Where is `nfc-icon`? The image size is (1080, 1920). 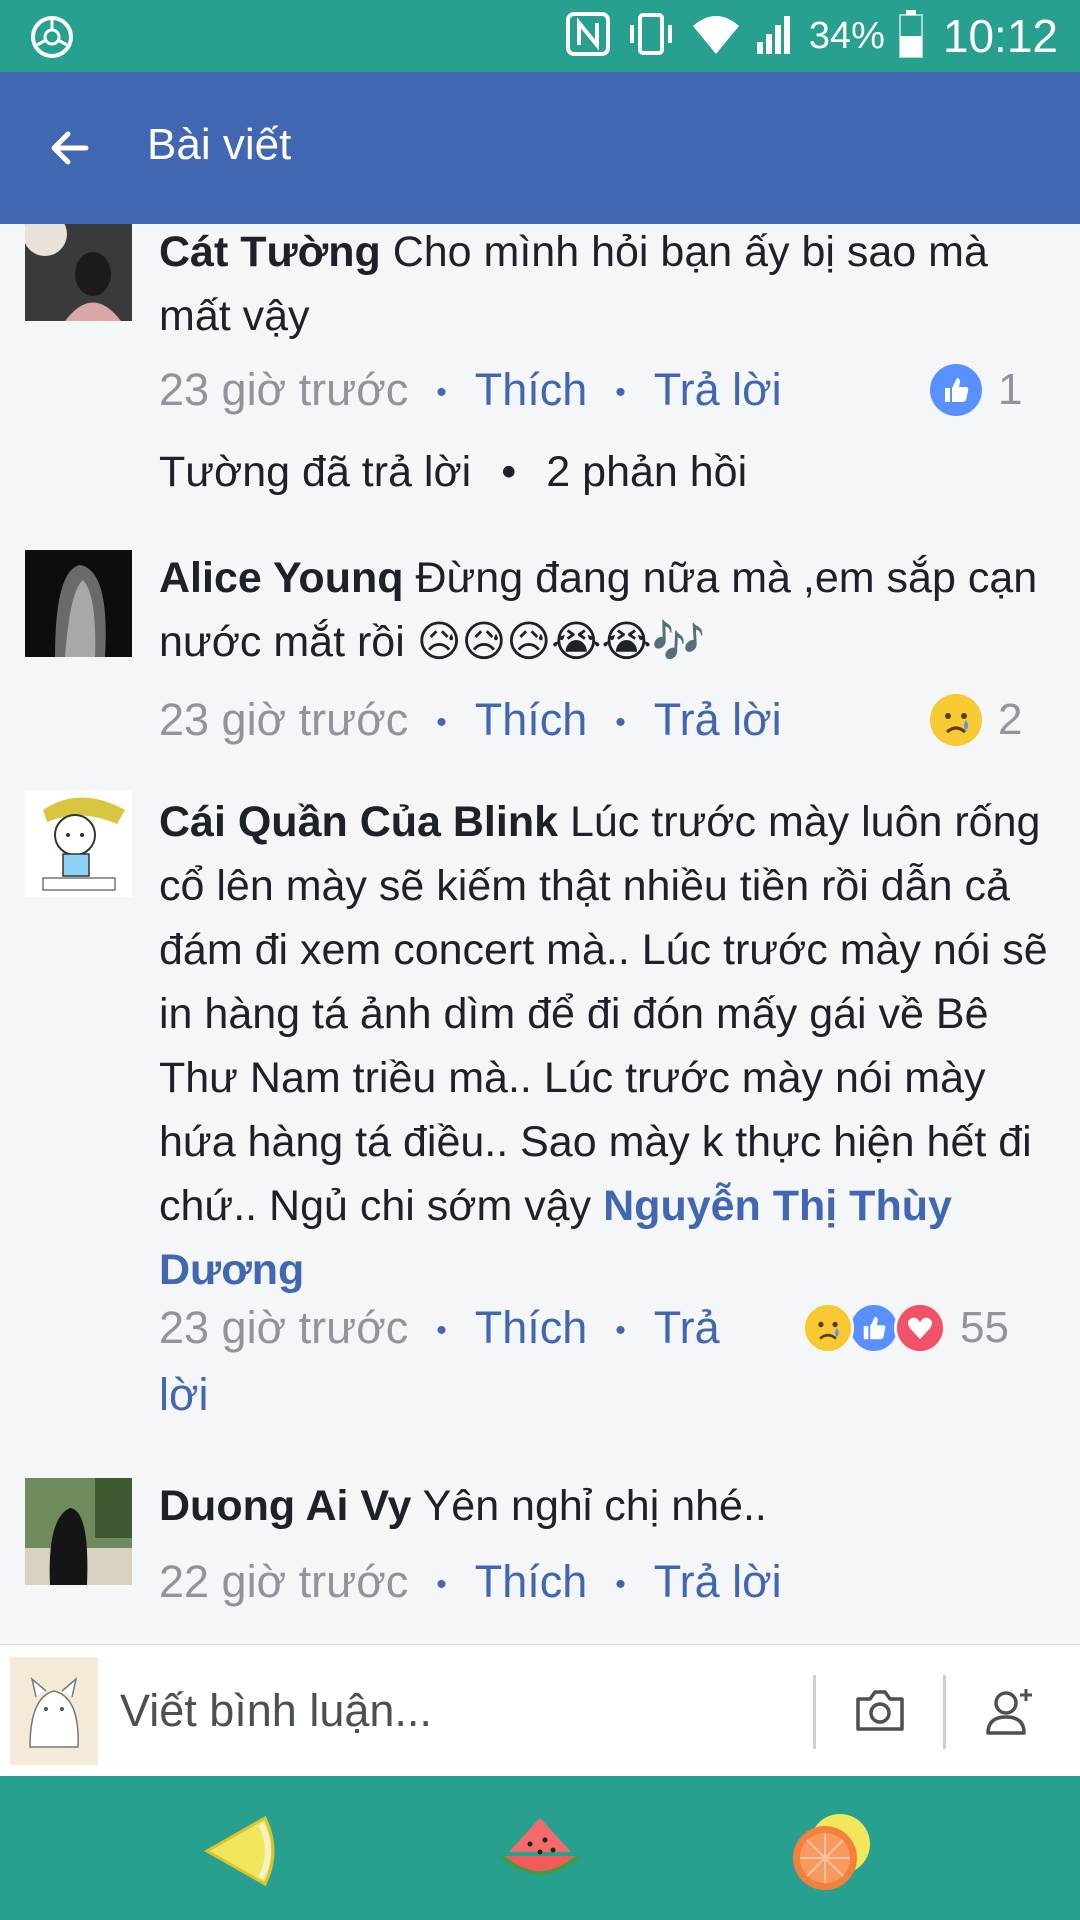
nfc-icon is located at coordinates (588, 36).